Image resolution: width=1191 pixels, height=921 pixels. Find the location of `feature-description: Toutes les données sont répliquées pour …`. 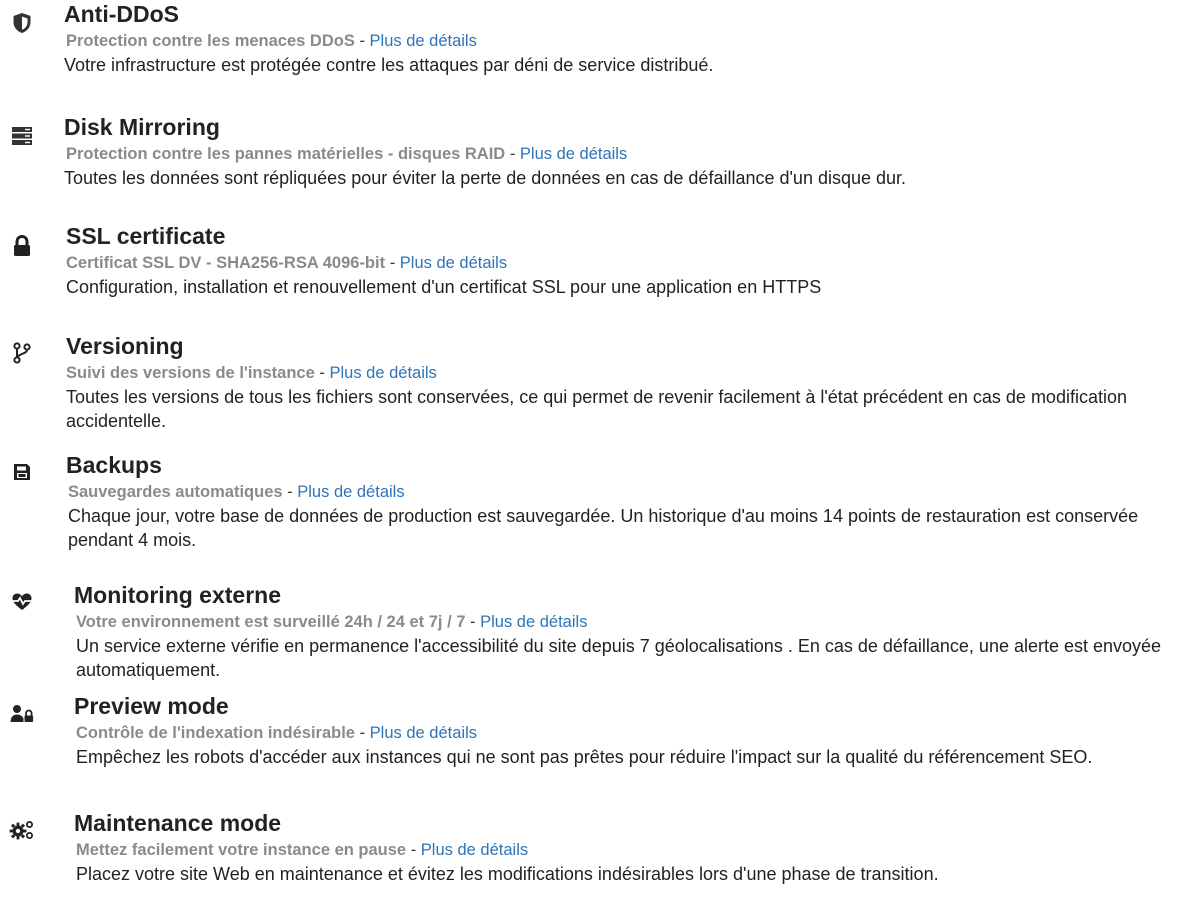

feature-description: Toutes les données sont répliquées pour … is located at coordinates (485, 178).